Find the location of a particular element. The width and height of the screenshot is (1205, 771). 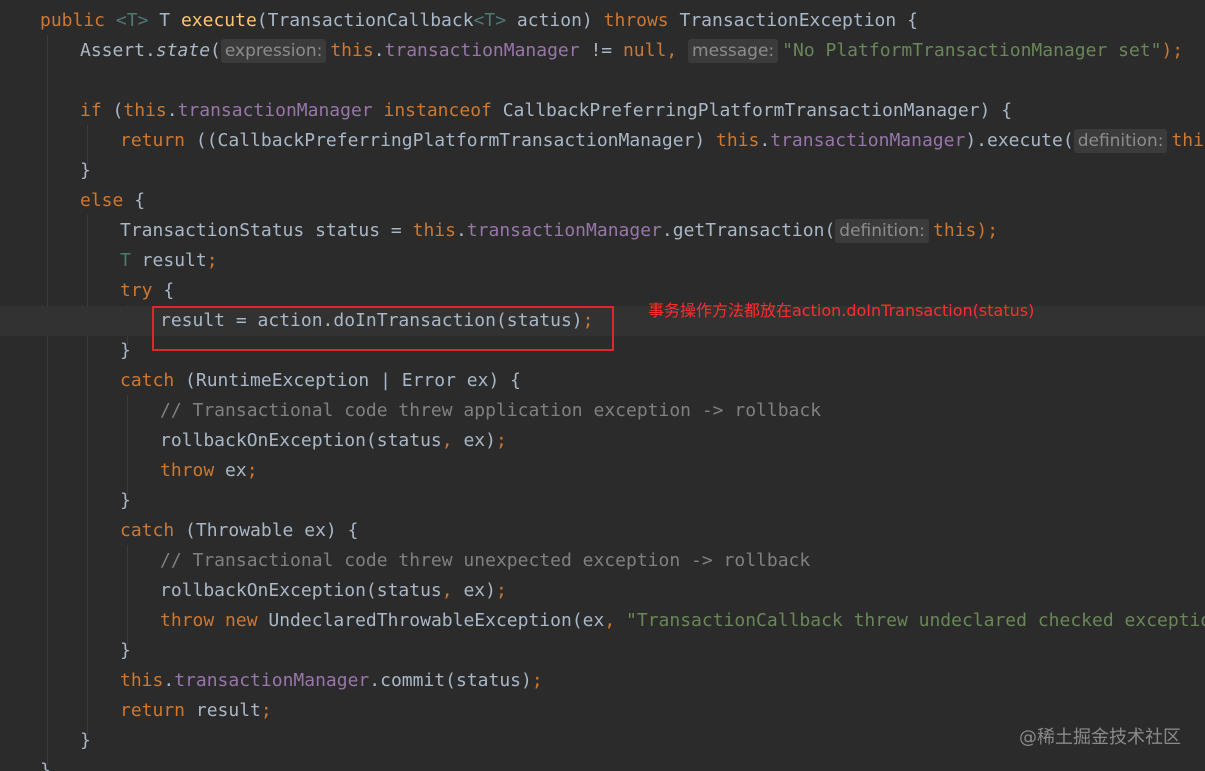

code-line: return result; is located at coordinates (602, 711).